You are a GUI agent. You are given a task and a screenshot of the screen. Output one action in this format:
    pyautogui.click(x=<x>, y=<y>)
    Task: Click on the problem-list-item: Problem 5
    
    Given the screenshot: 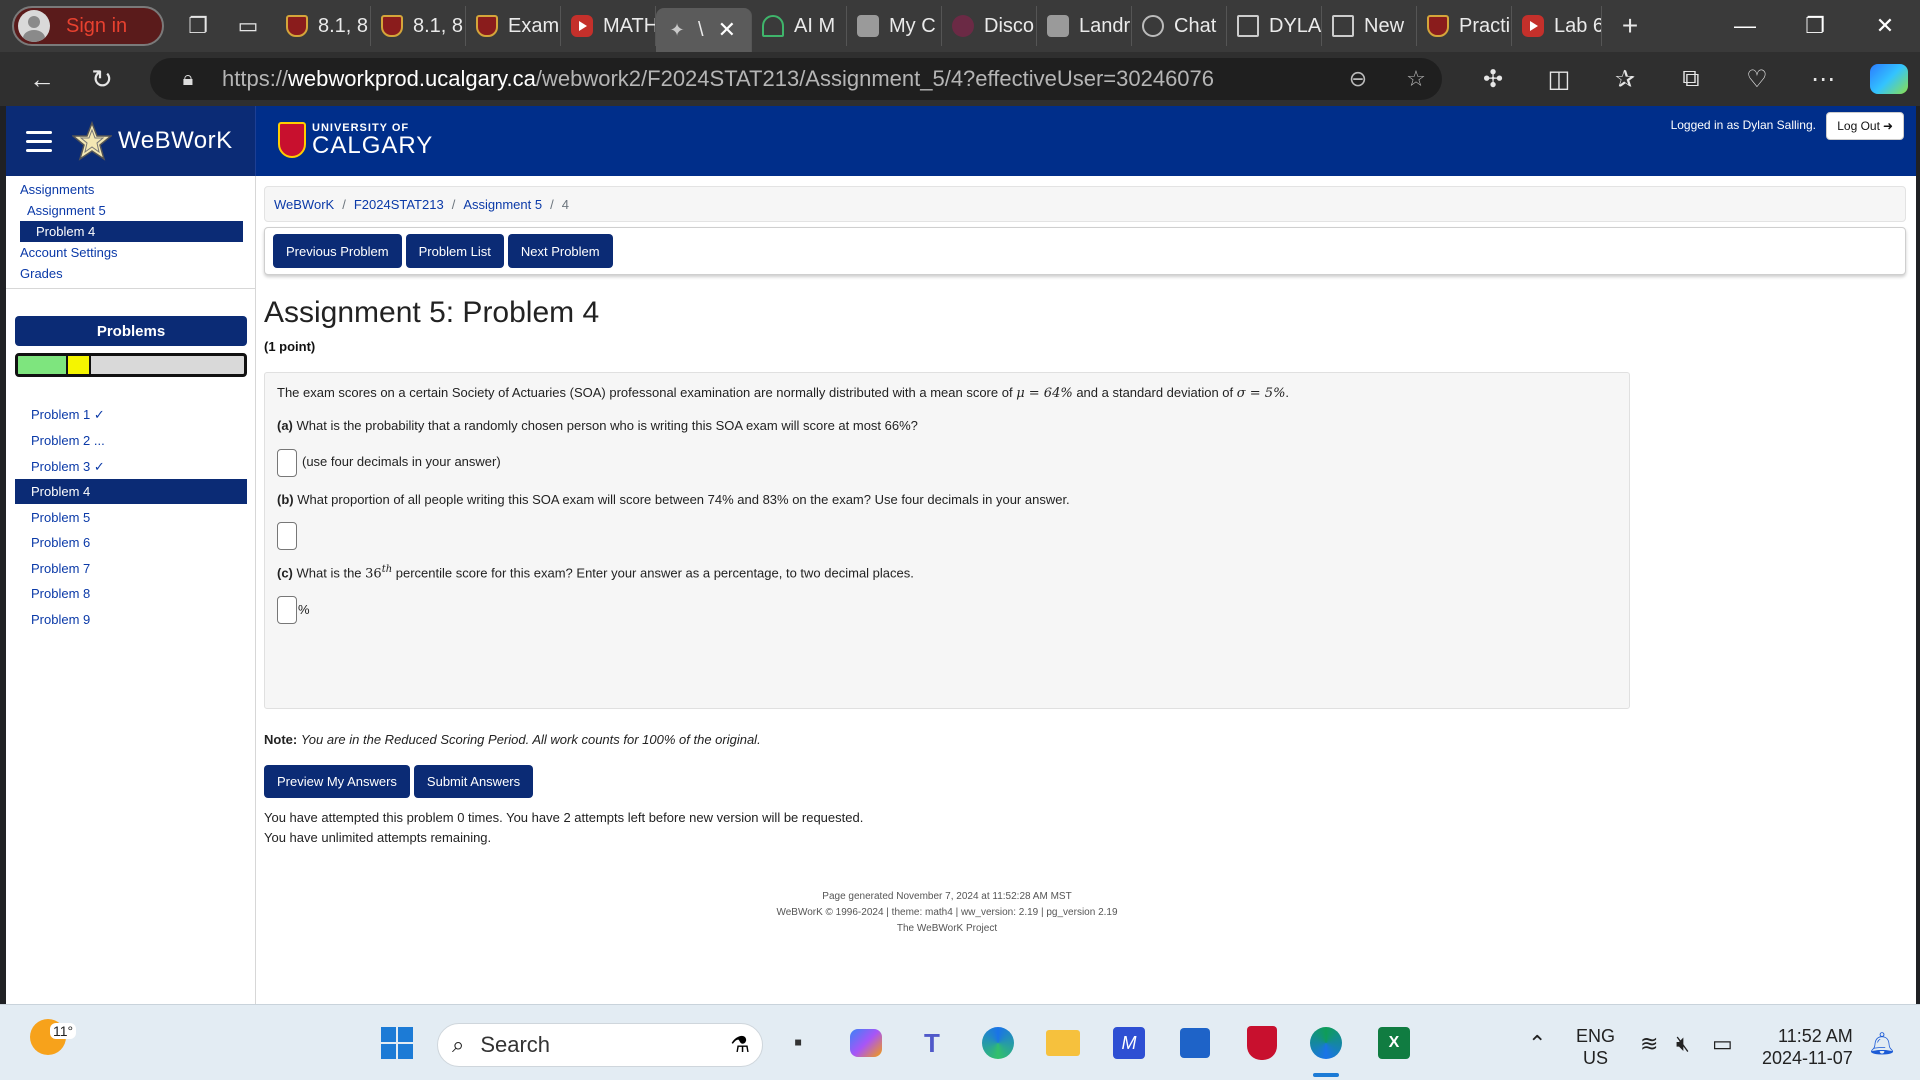 What is the action you would take?
    pyautogui.click(x=131, y=517)
    